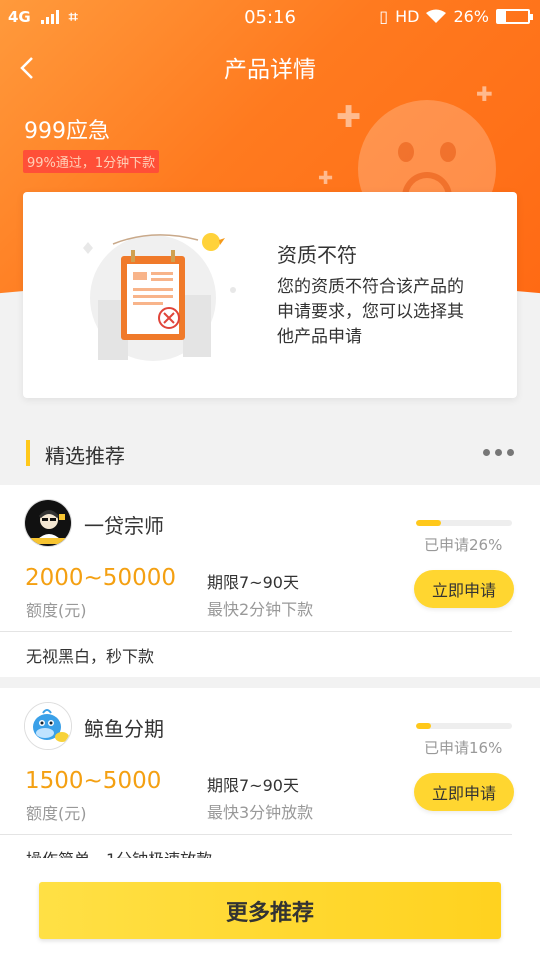 The width and height of the screenshot is (540, 960). What do you see at coordinates (67, 131) in the screenshot?
I see `product-name: 999应急` at bounding box center [67, 131].